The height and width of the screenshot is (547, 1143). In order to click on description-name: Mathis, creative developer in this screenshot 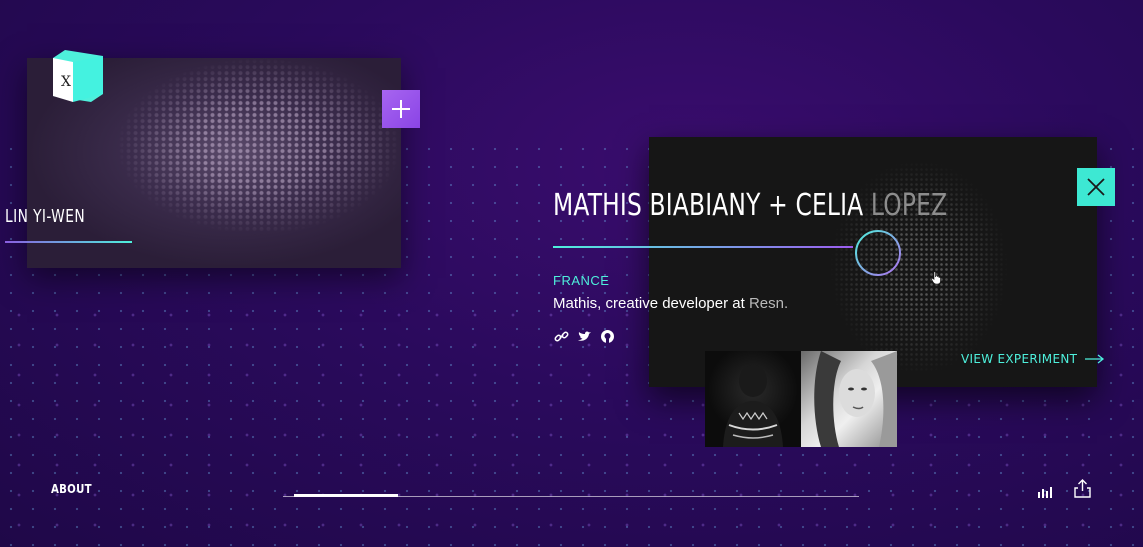, I will do `click(641, 303)`.